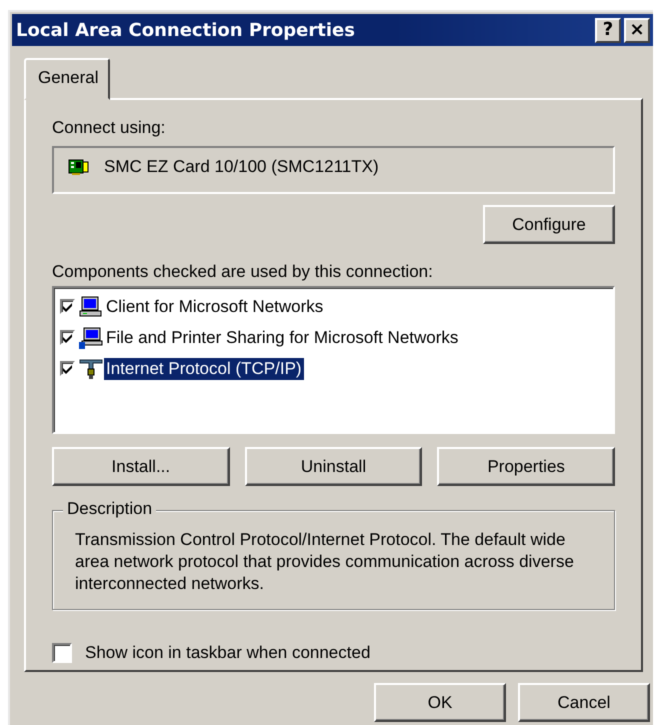  Describe the element at coordinates (215, 307) in the screenshot. I see `list-item: Client for Microsoft Networks` at that location.